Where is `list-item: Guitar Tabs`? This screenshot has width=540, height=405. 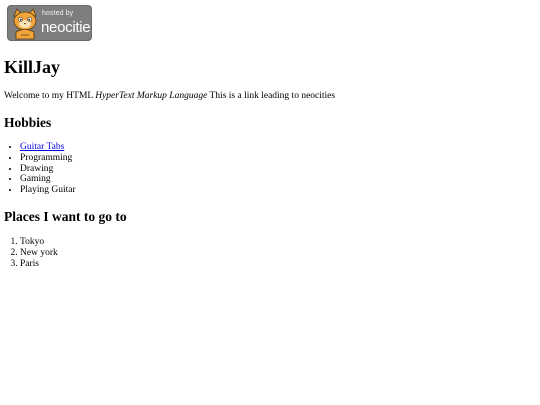 list-item: Guitar Tabs is located at coordinates (48, 147).